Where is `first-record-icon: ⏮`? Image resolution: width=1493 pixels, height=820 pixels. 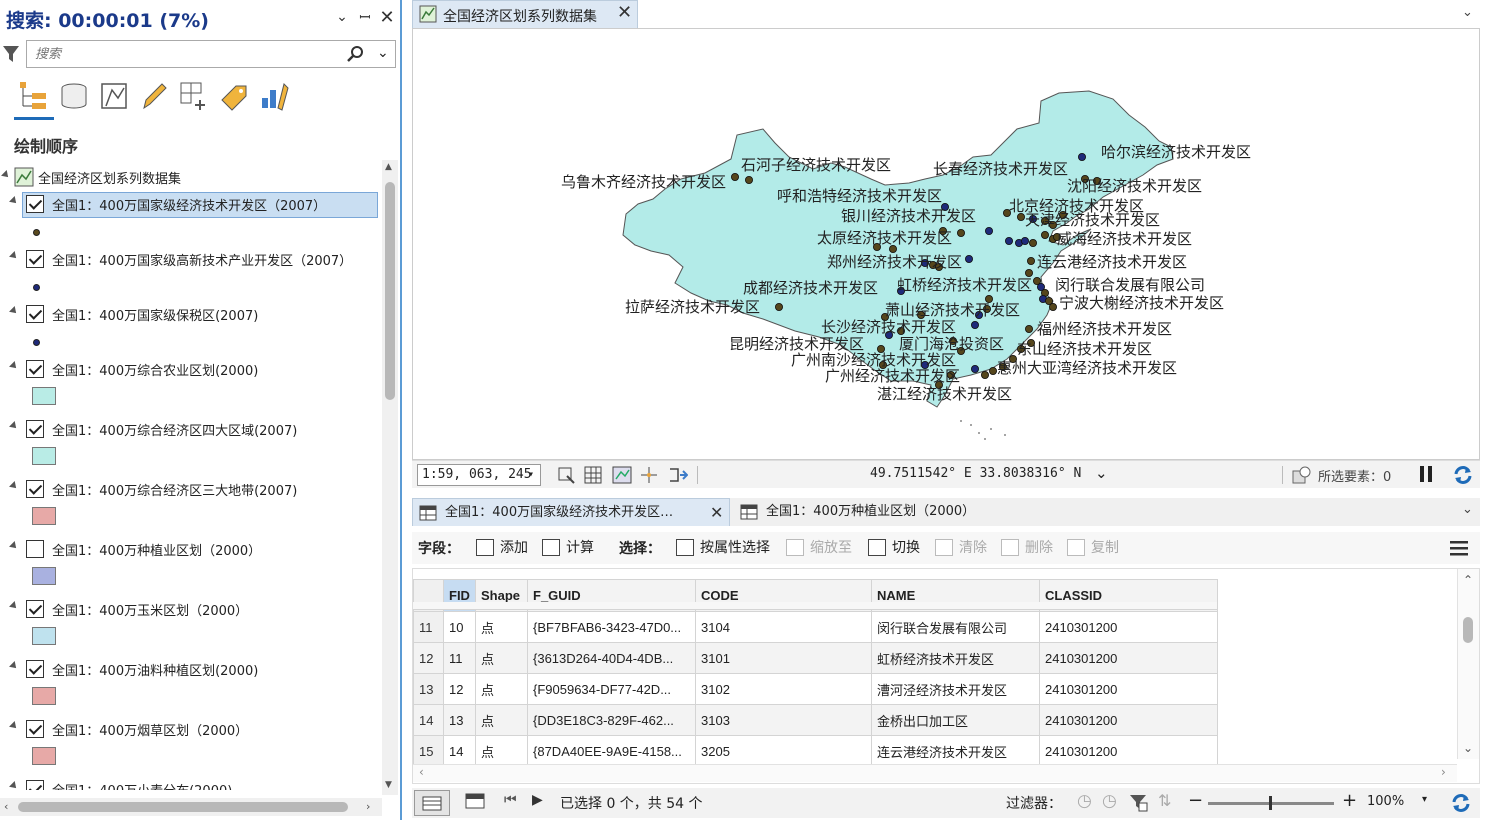
first-record-icon: ⏮ is located at coordinates (510, 800).